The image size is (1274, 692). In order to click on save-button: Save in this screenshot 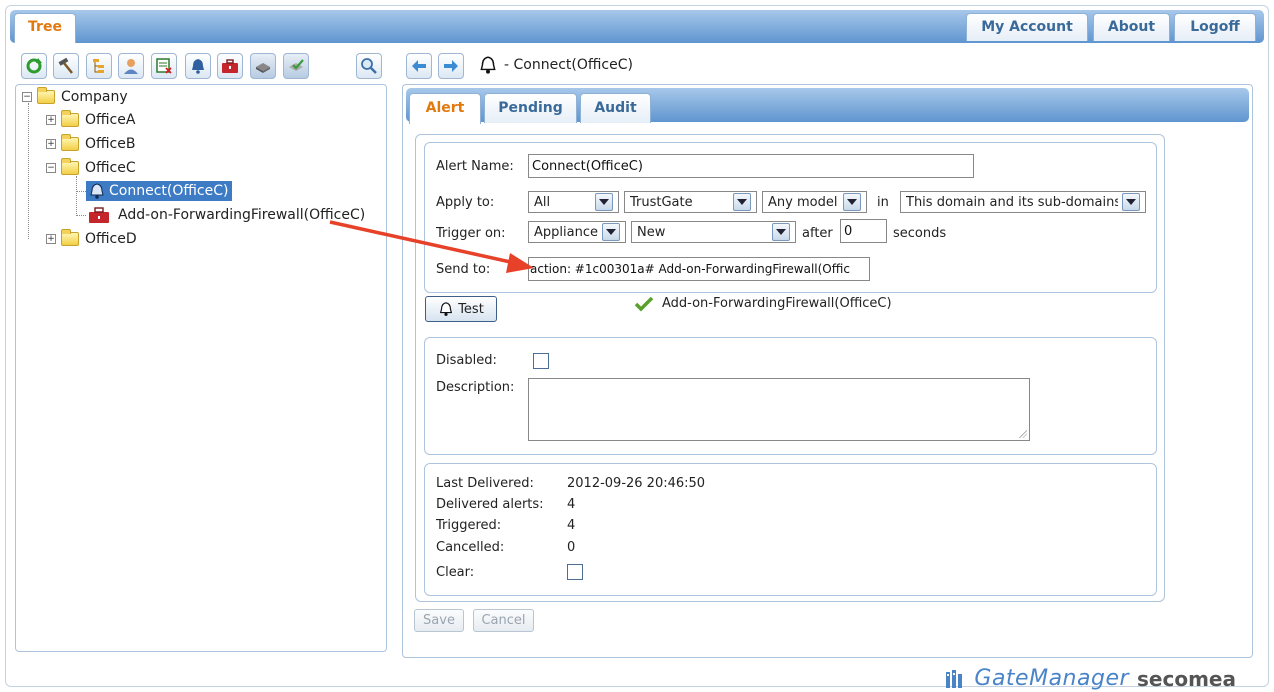, I will do `click(439, 620)`.